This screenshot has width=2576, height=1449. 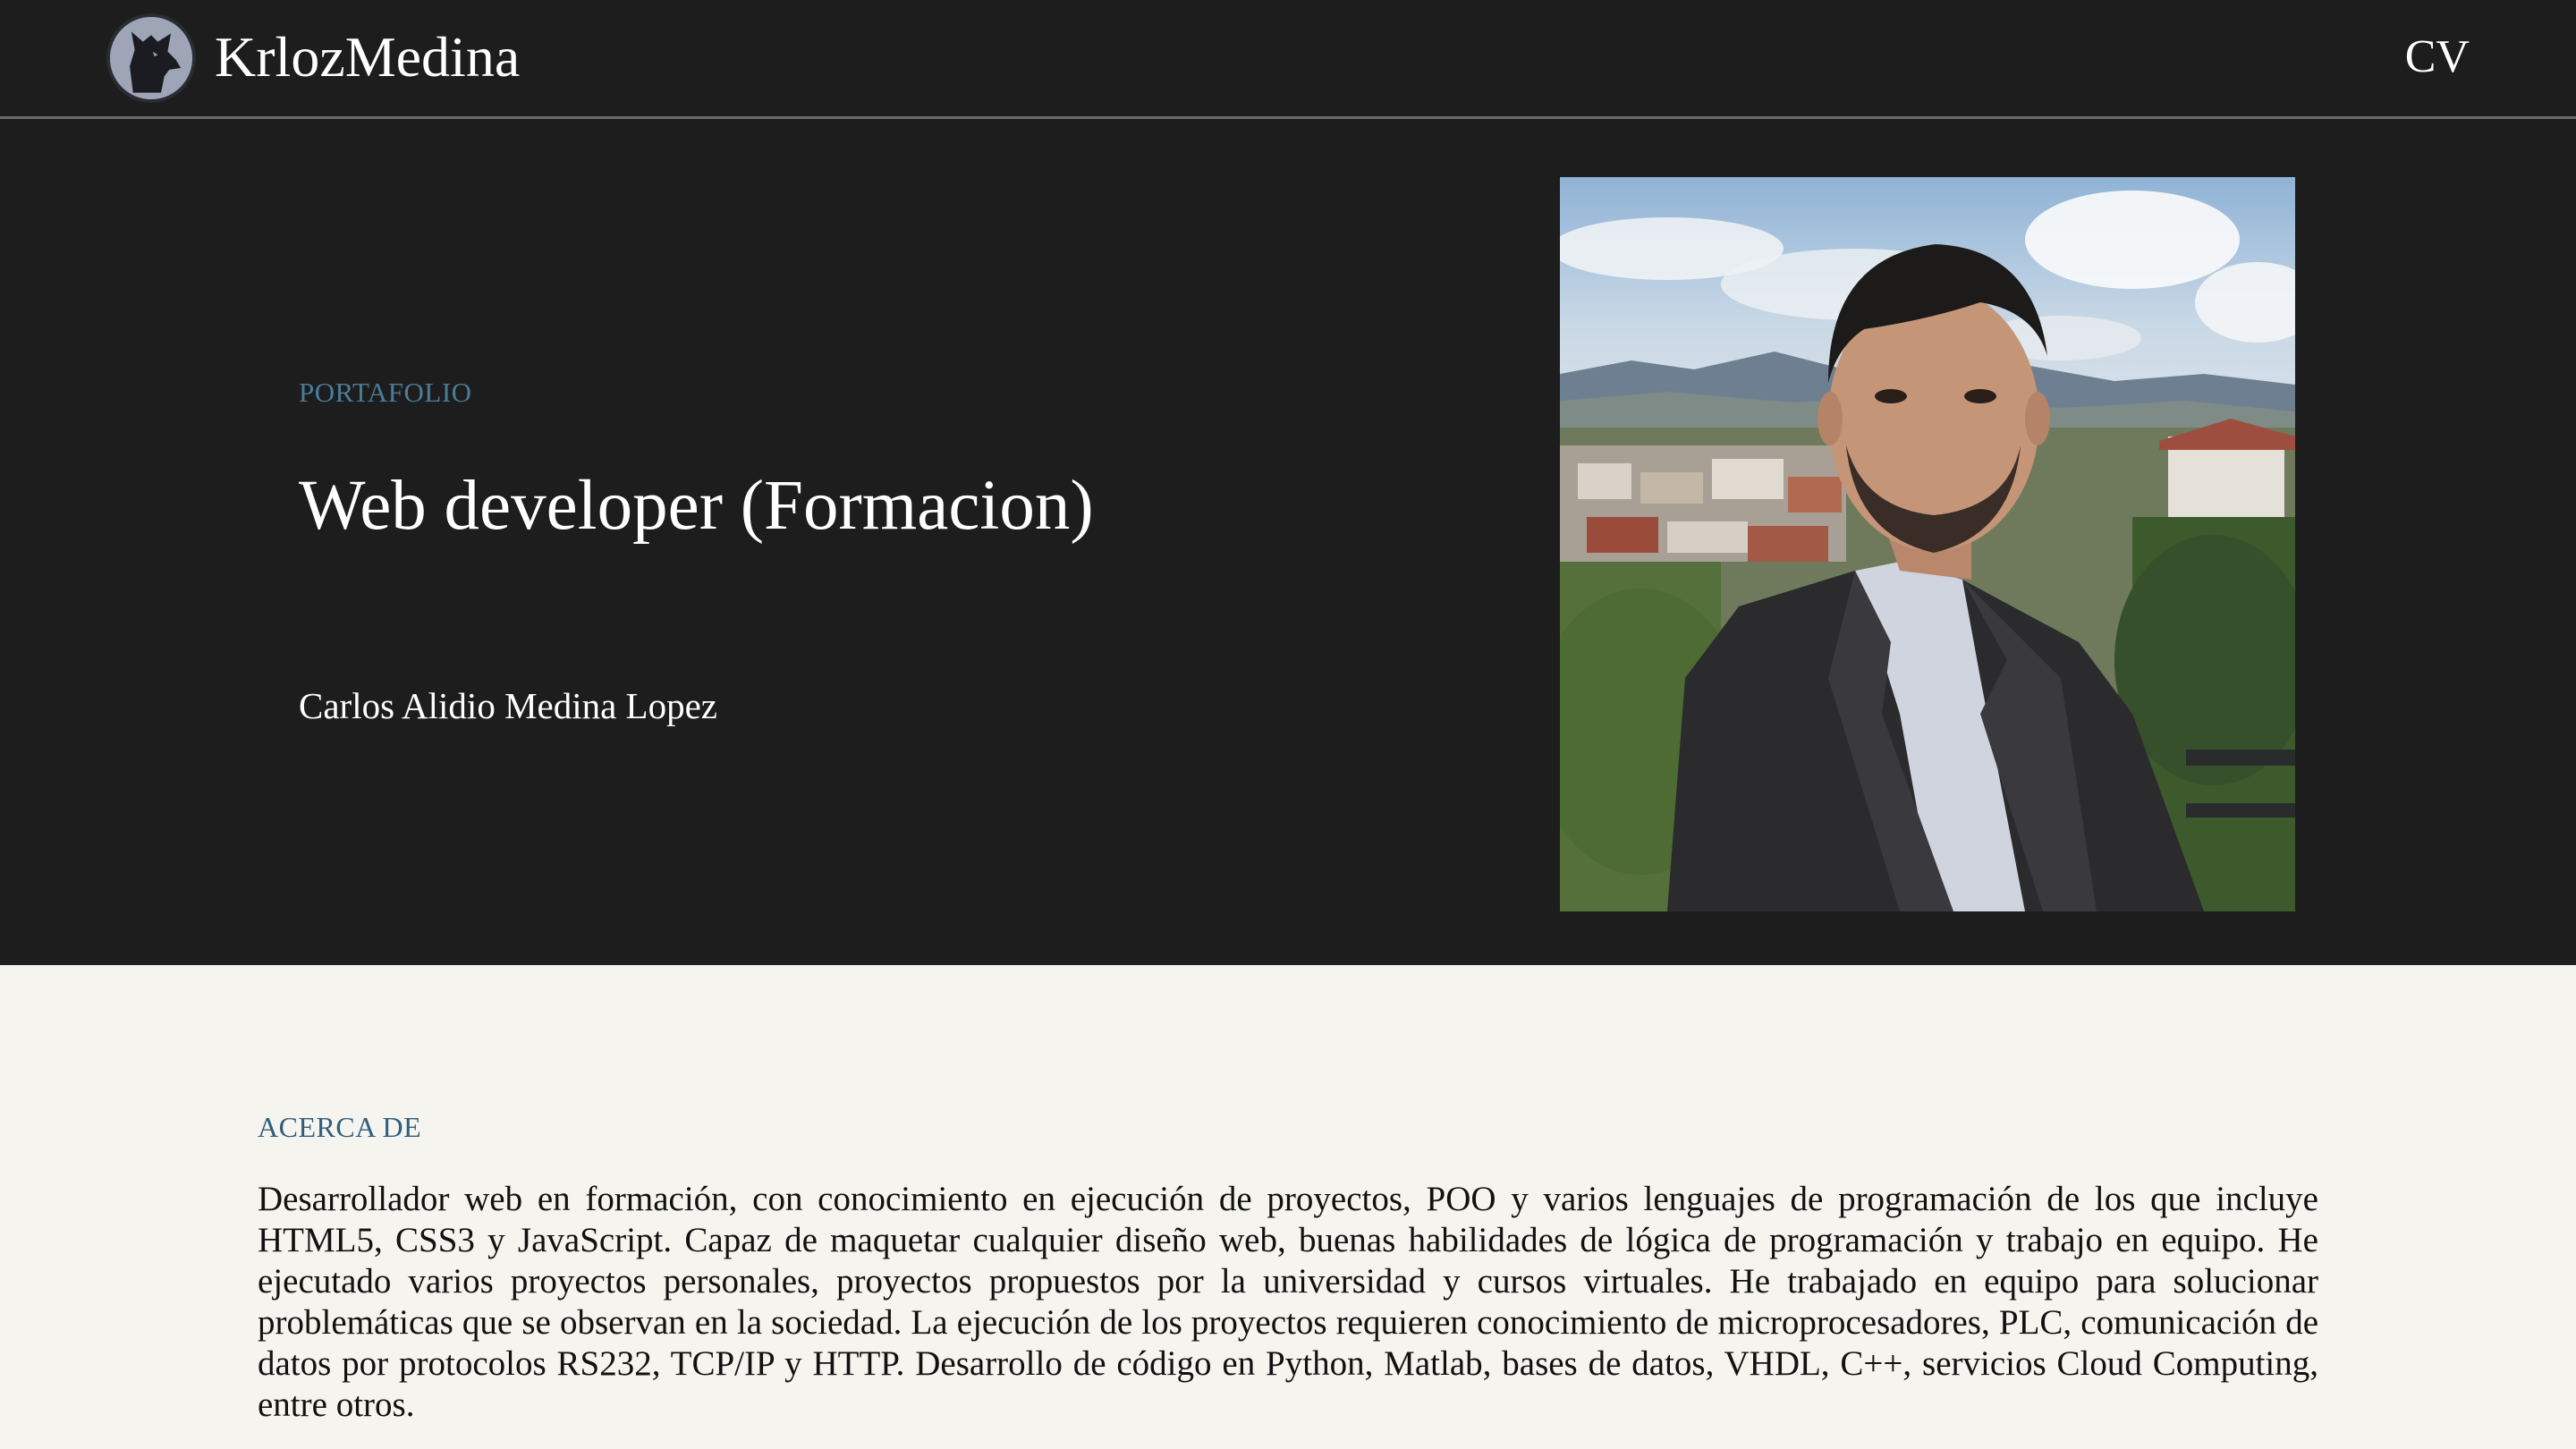 What do you see at coordinates (367, 57) in the screenshot?
I see `brand-link: KrlozMedina` at bounding box center [367, 57].